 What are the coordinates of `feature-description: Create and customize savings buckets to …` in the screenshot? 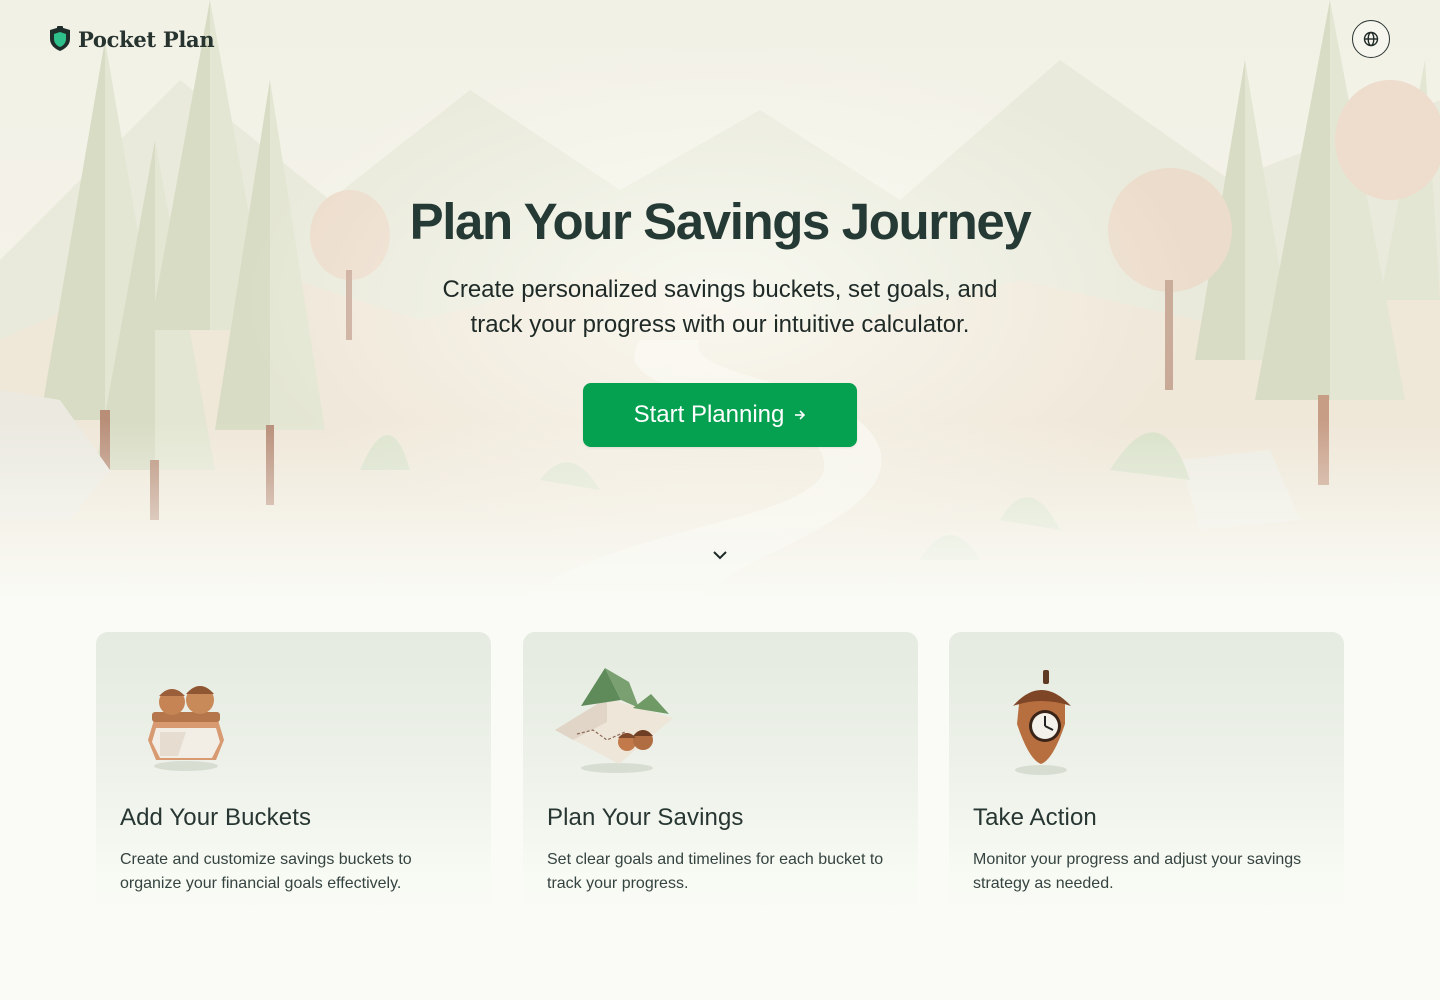 It's located at (266, 871).